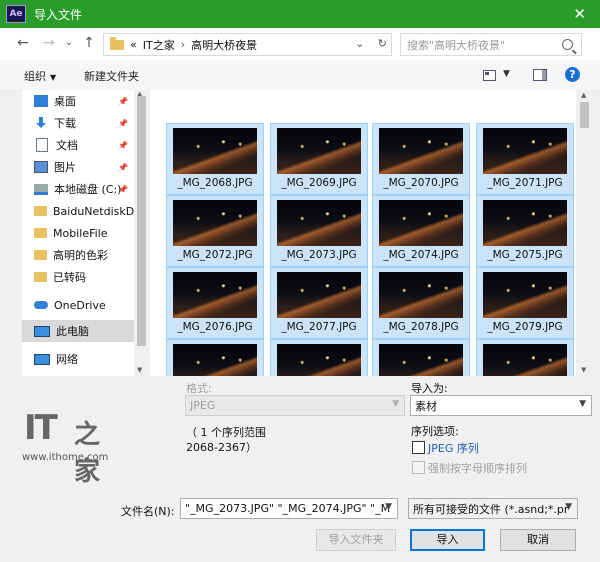  Describe the element at coordinates (42, 331) in the screenshot. I see `computer-icon` at that location.